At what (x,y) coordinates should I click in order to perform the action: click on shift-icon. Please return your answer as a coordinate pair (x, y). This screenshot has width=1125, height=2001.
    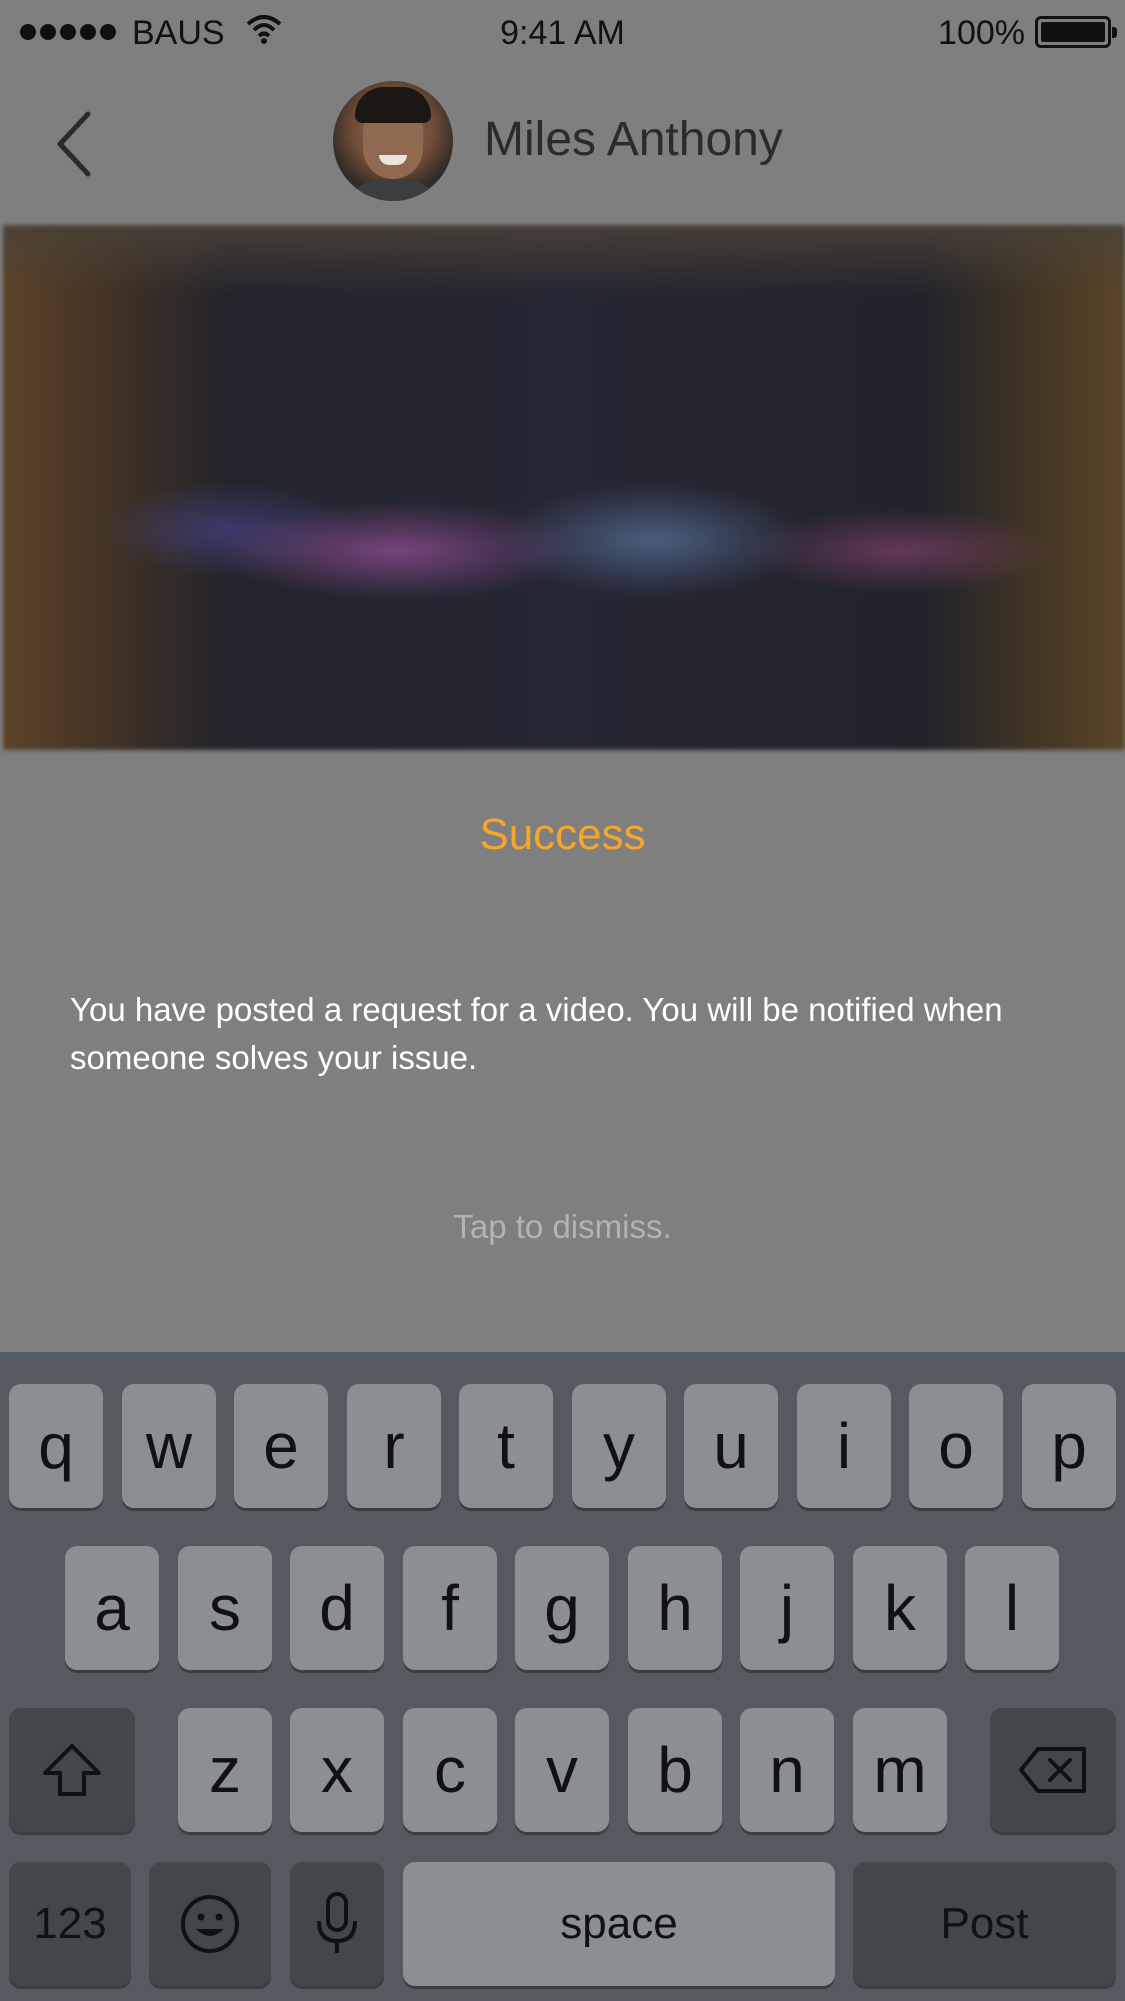
    Looking at the image, I should click on (72, 1770).